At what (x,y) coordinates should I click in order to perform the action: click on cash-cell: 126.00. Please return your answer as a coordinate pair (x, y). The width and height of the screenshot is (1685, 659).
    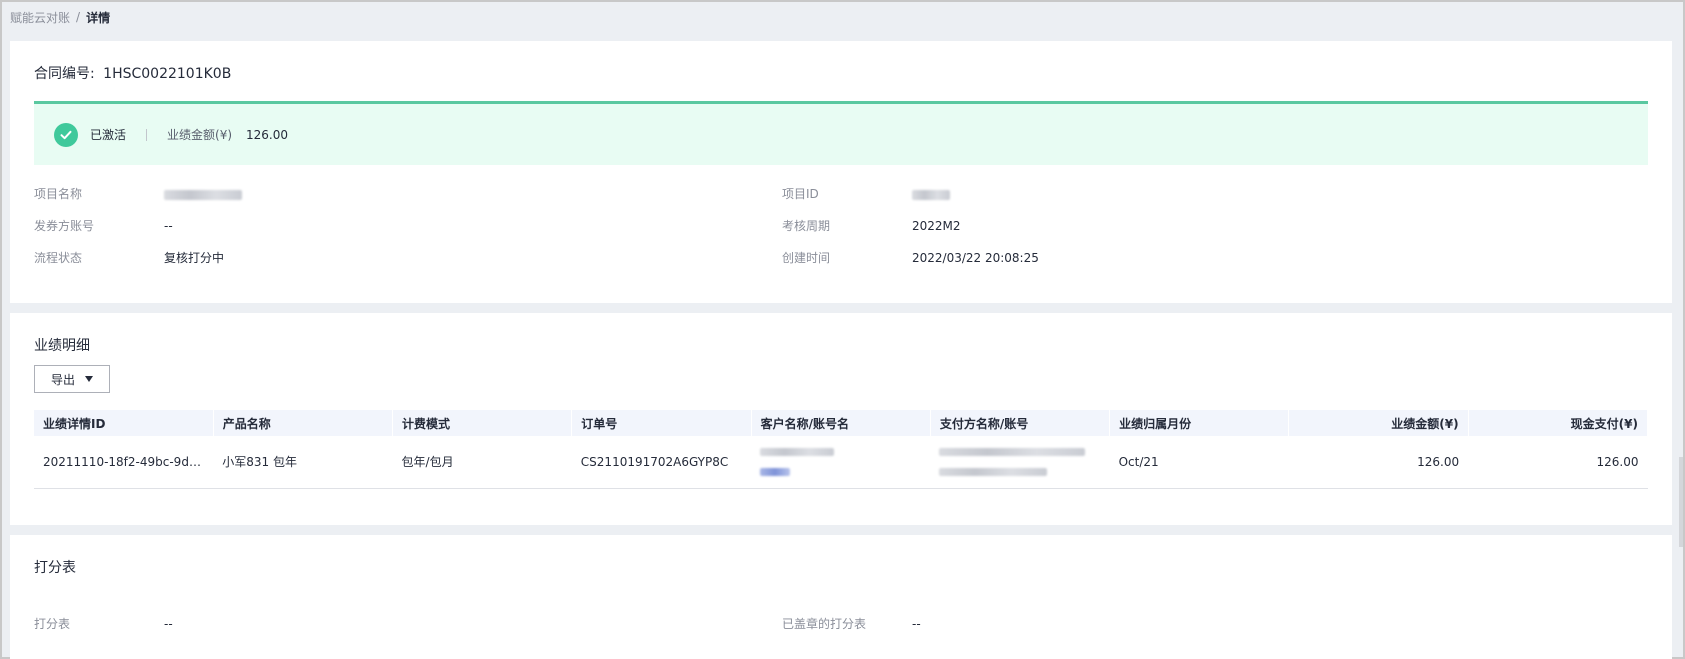
    Looking at the image, I should click on (1558, 462).